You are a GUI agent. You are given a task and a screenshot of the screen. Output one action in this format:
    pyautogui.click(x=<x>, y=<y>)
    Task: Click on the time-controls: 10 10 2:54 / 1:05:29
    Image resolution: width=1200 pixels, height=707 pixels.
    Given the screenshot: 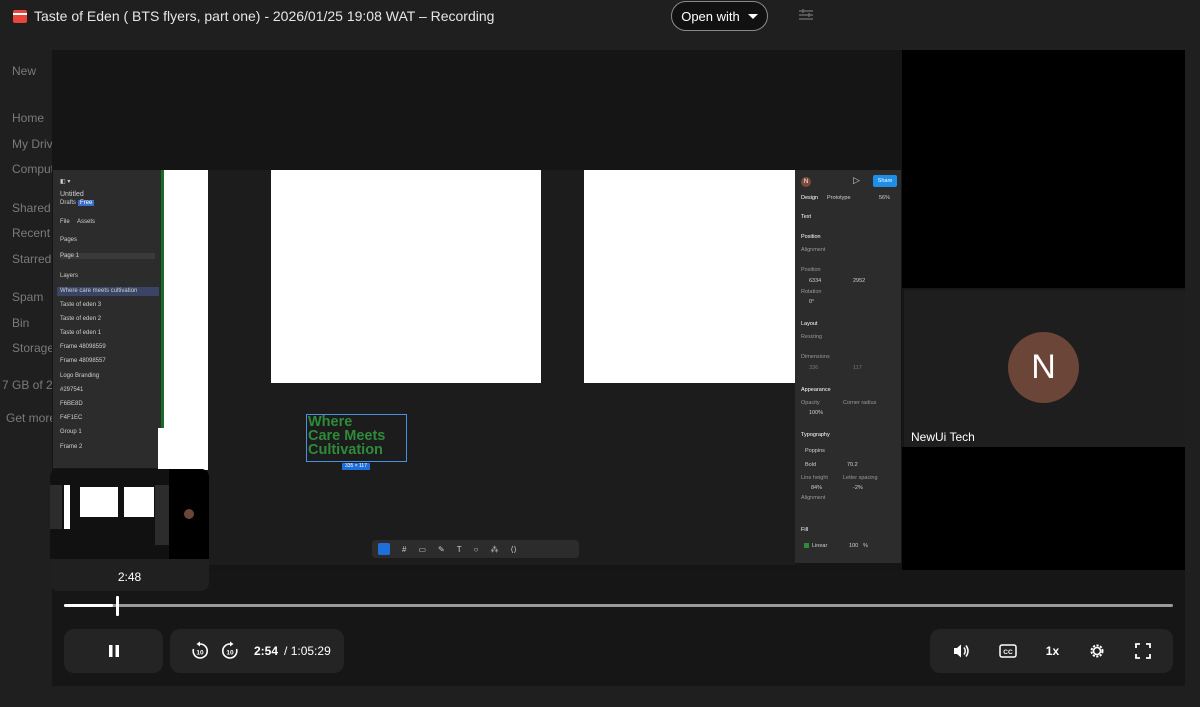 What is the action you would take?
    pyautogui.click(x=257, y=651)
    